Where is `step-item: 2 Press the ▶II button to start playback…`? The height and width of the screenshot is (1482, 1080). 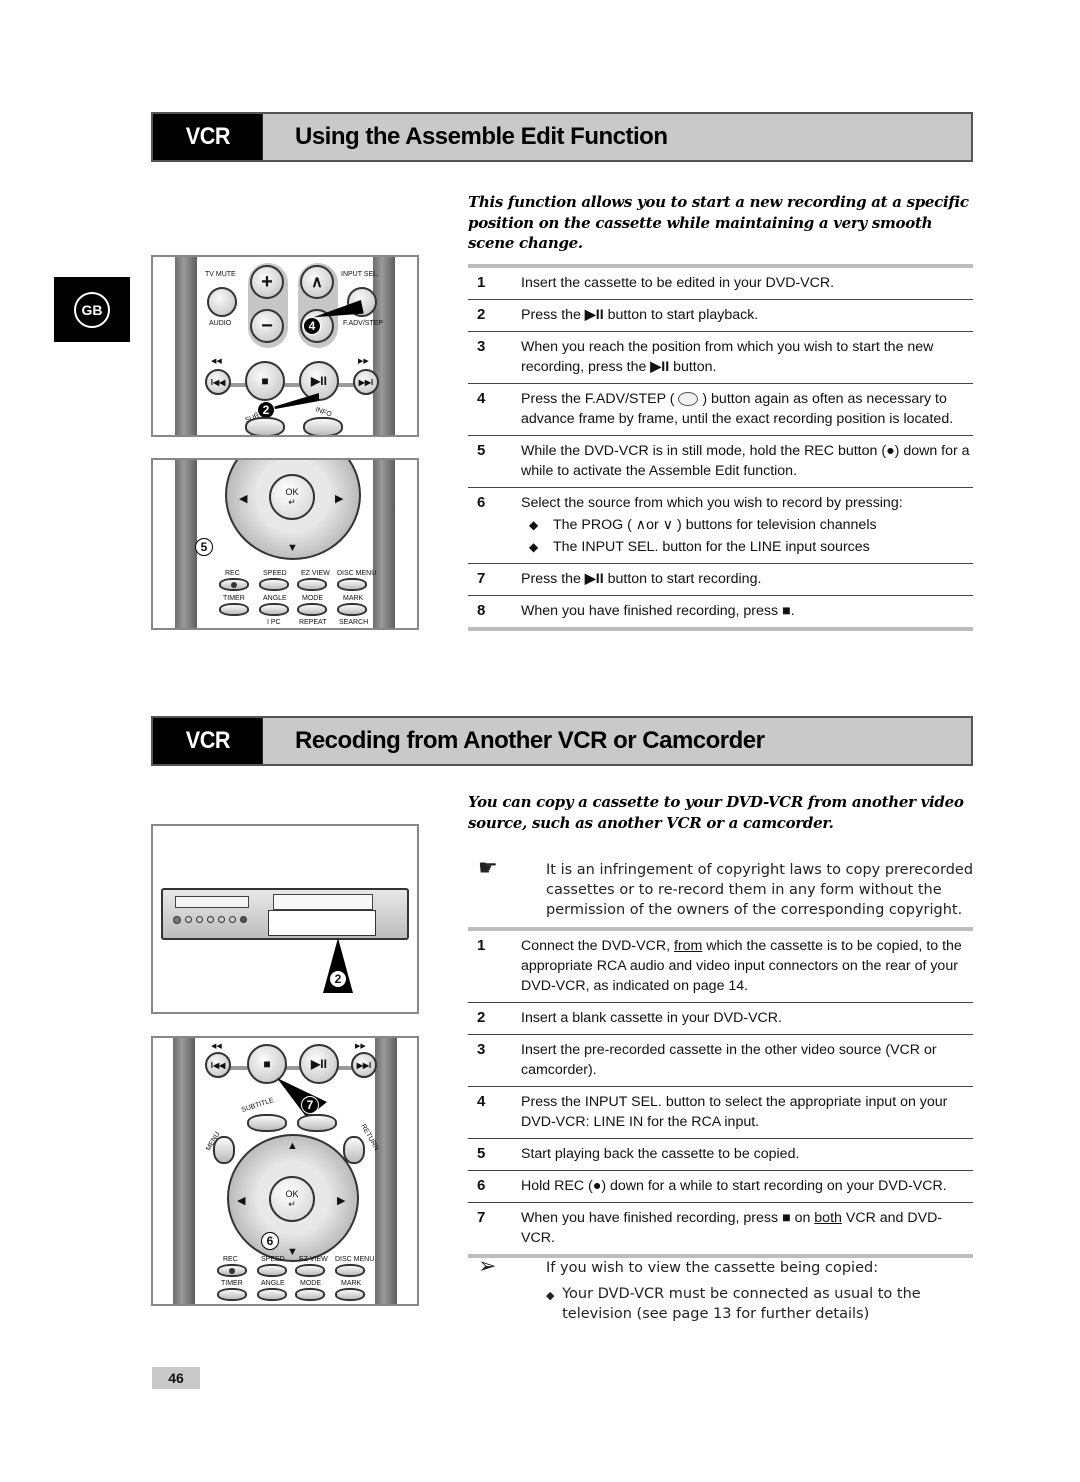 step-item: 2 Press the ▶II button to start playback… is located at coordinates (720, 316).